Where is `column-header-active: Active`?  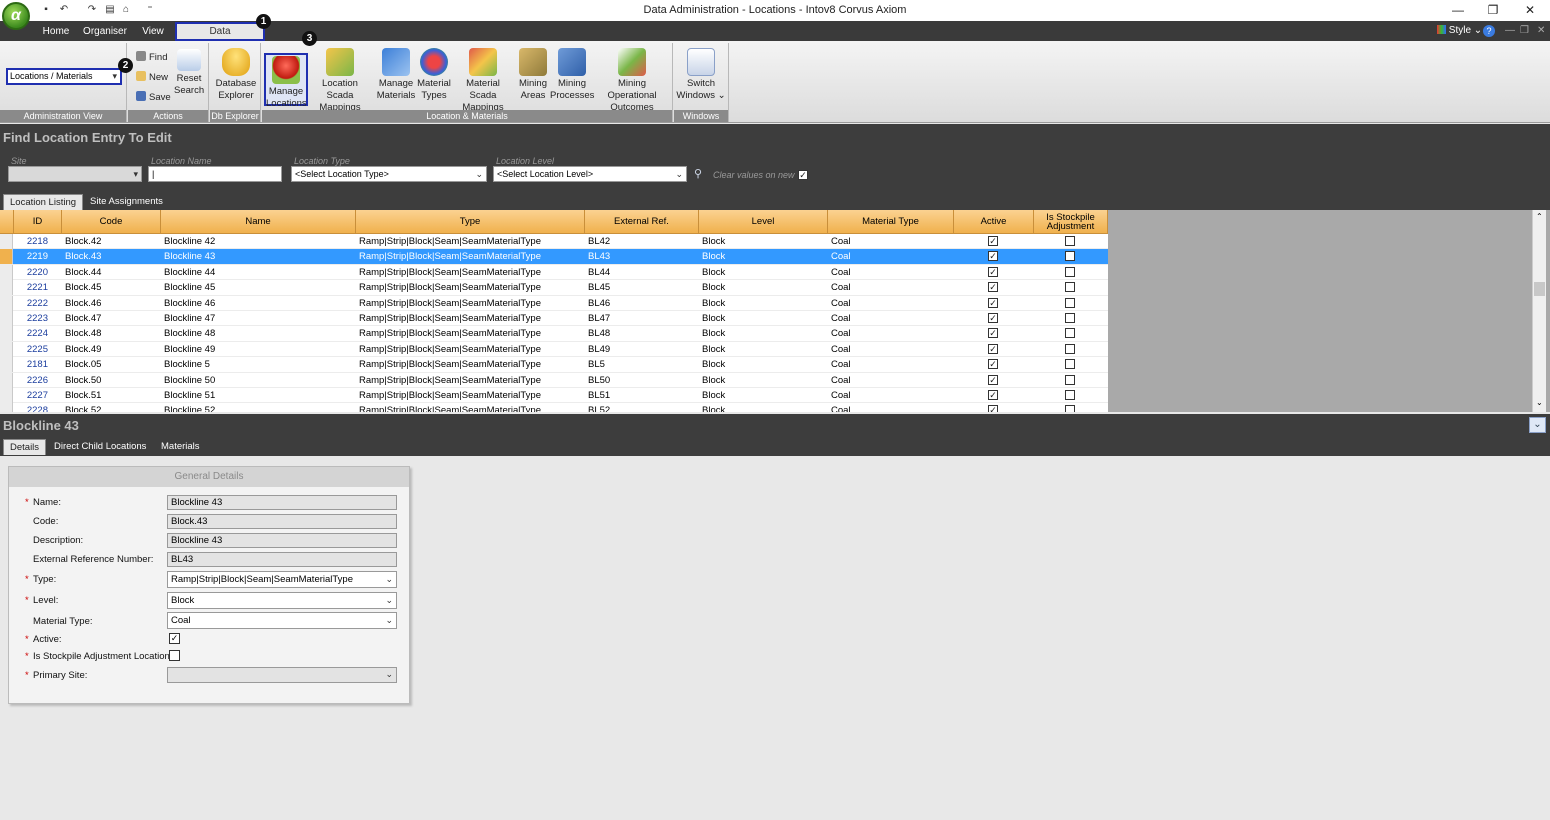 column-header-active: Active is located at coordinates (994, 222).